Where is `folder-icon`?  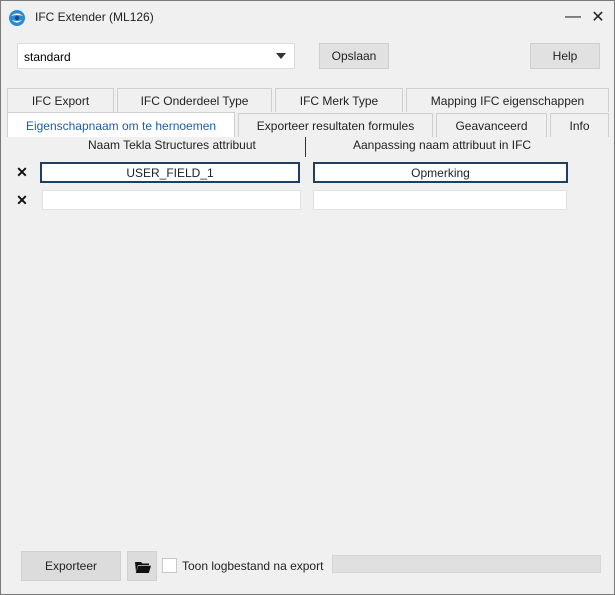
folder-icon is located at coordinates (143, 567).